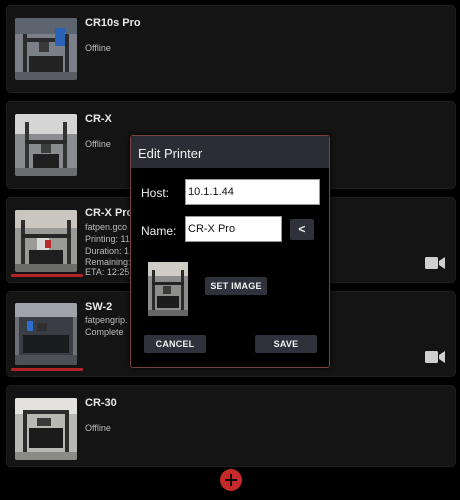 Image resolution: width=460 pixels, height=500 pixels. I want to click on host-input: 10.1.1.44, so click(252, 192).